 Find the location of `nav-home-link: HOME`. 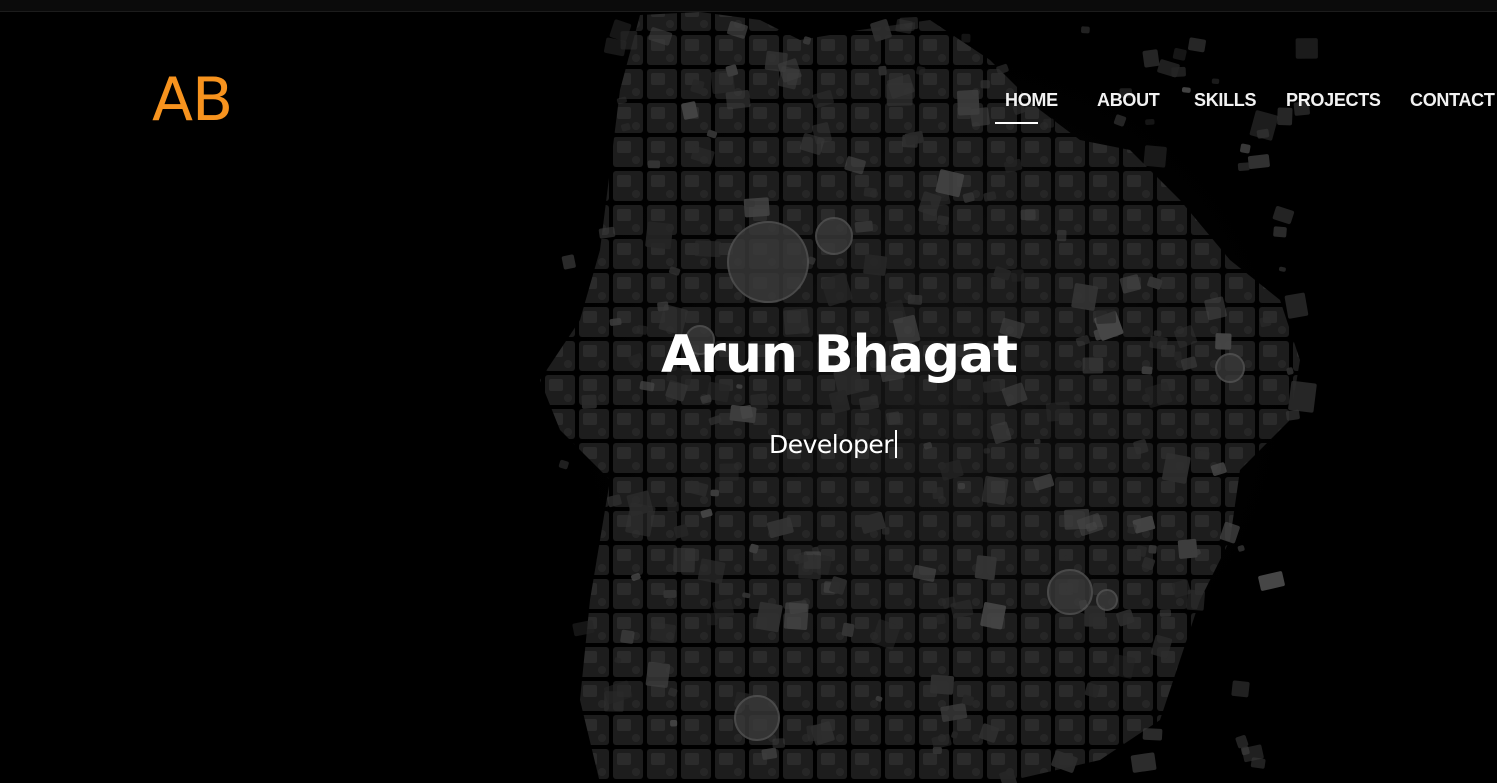

nav-home-link: HOME is located at coordinates (1031, 100).